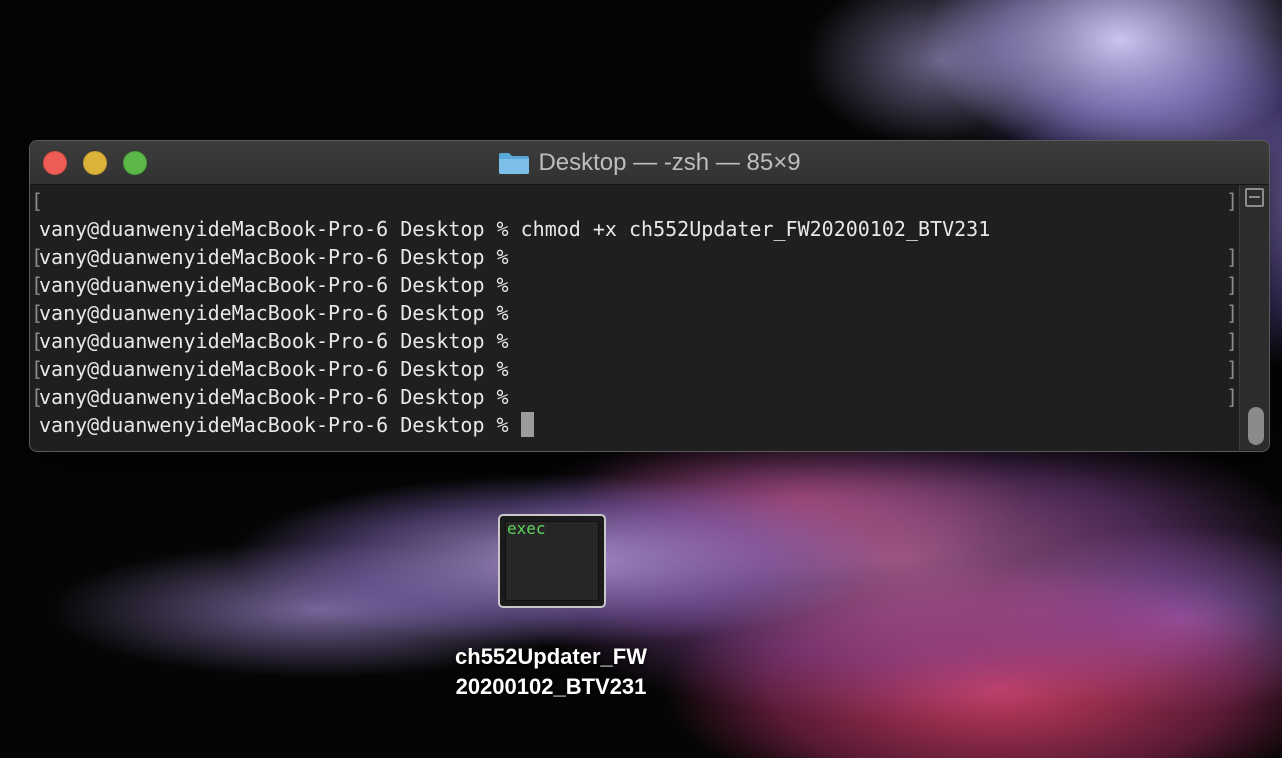 The height and width of the screenshot is (758, 1282). I want to click on file-label: ch552Updater_FW 20200102_BTV231, so click(551, 672).